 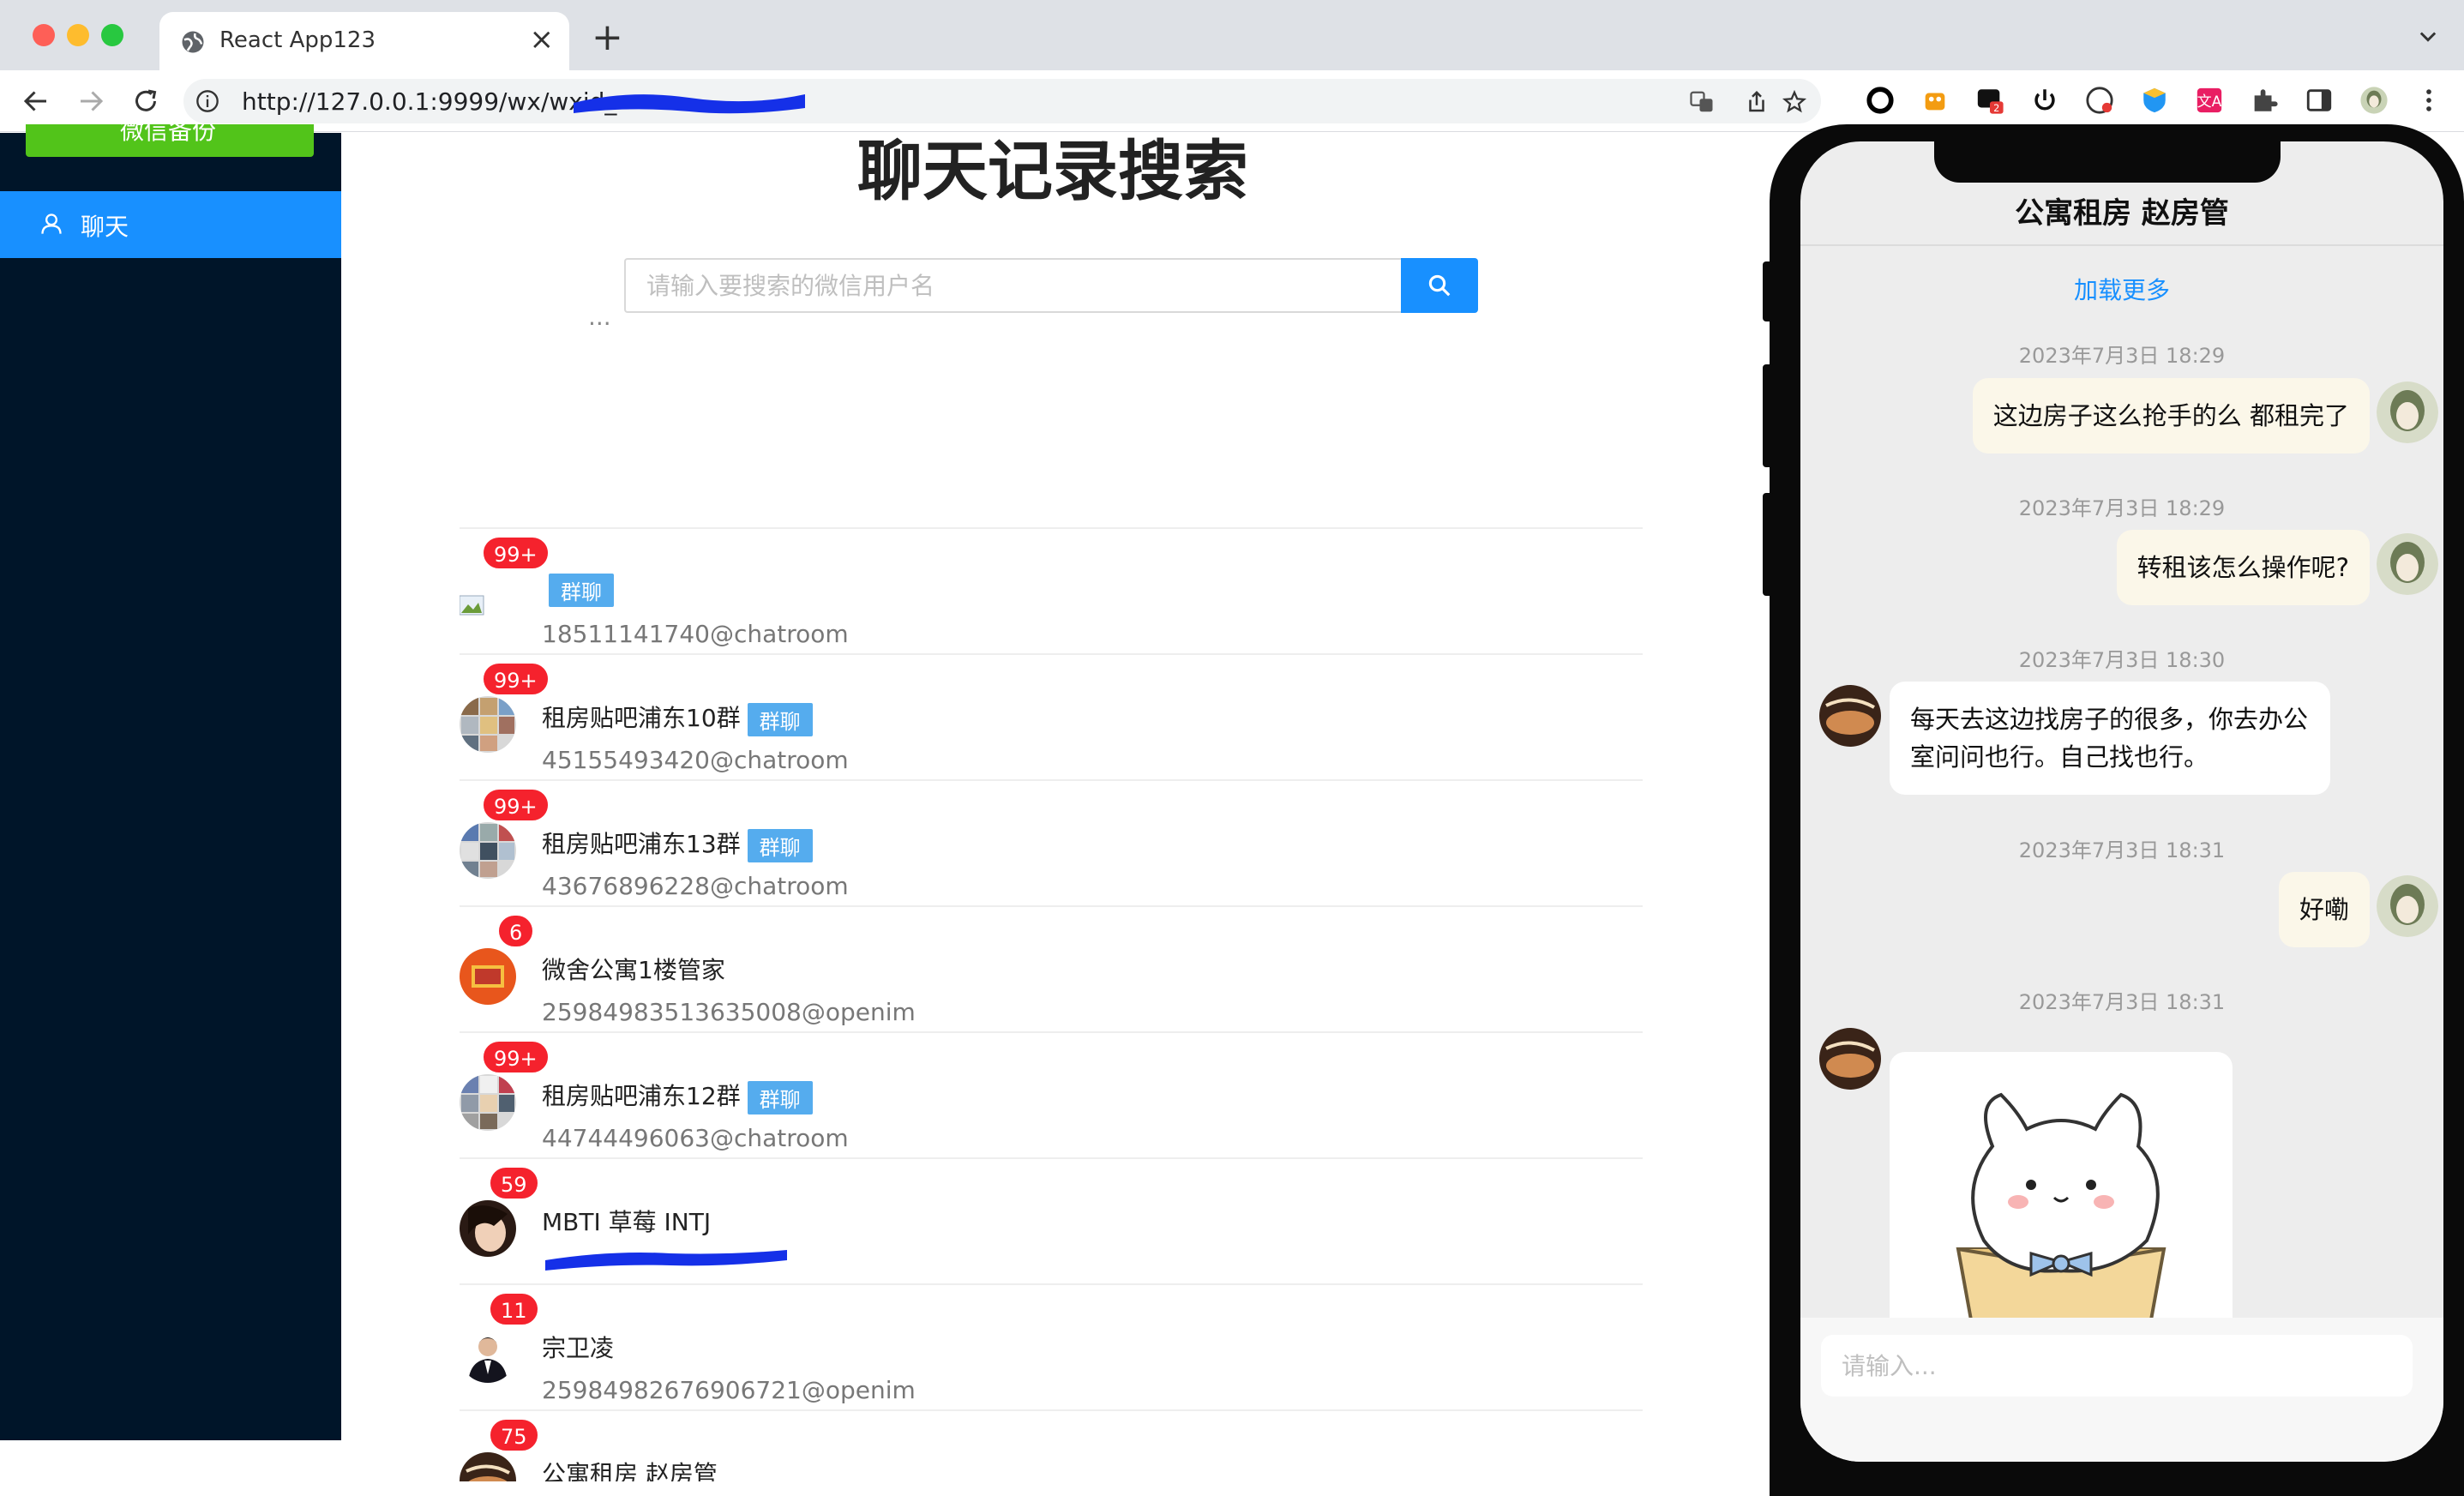 I want to click on reload-icon, so click(x=145, y=102).